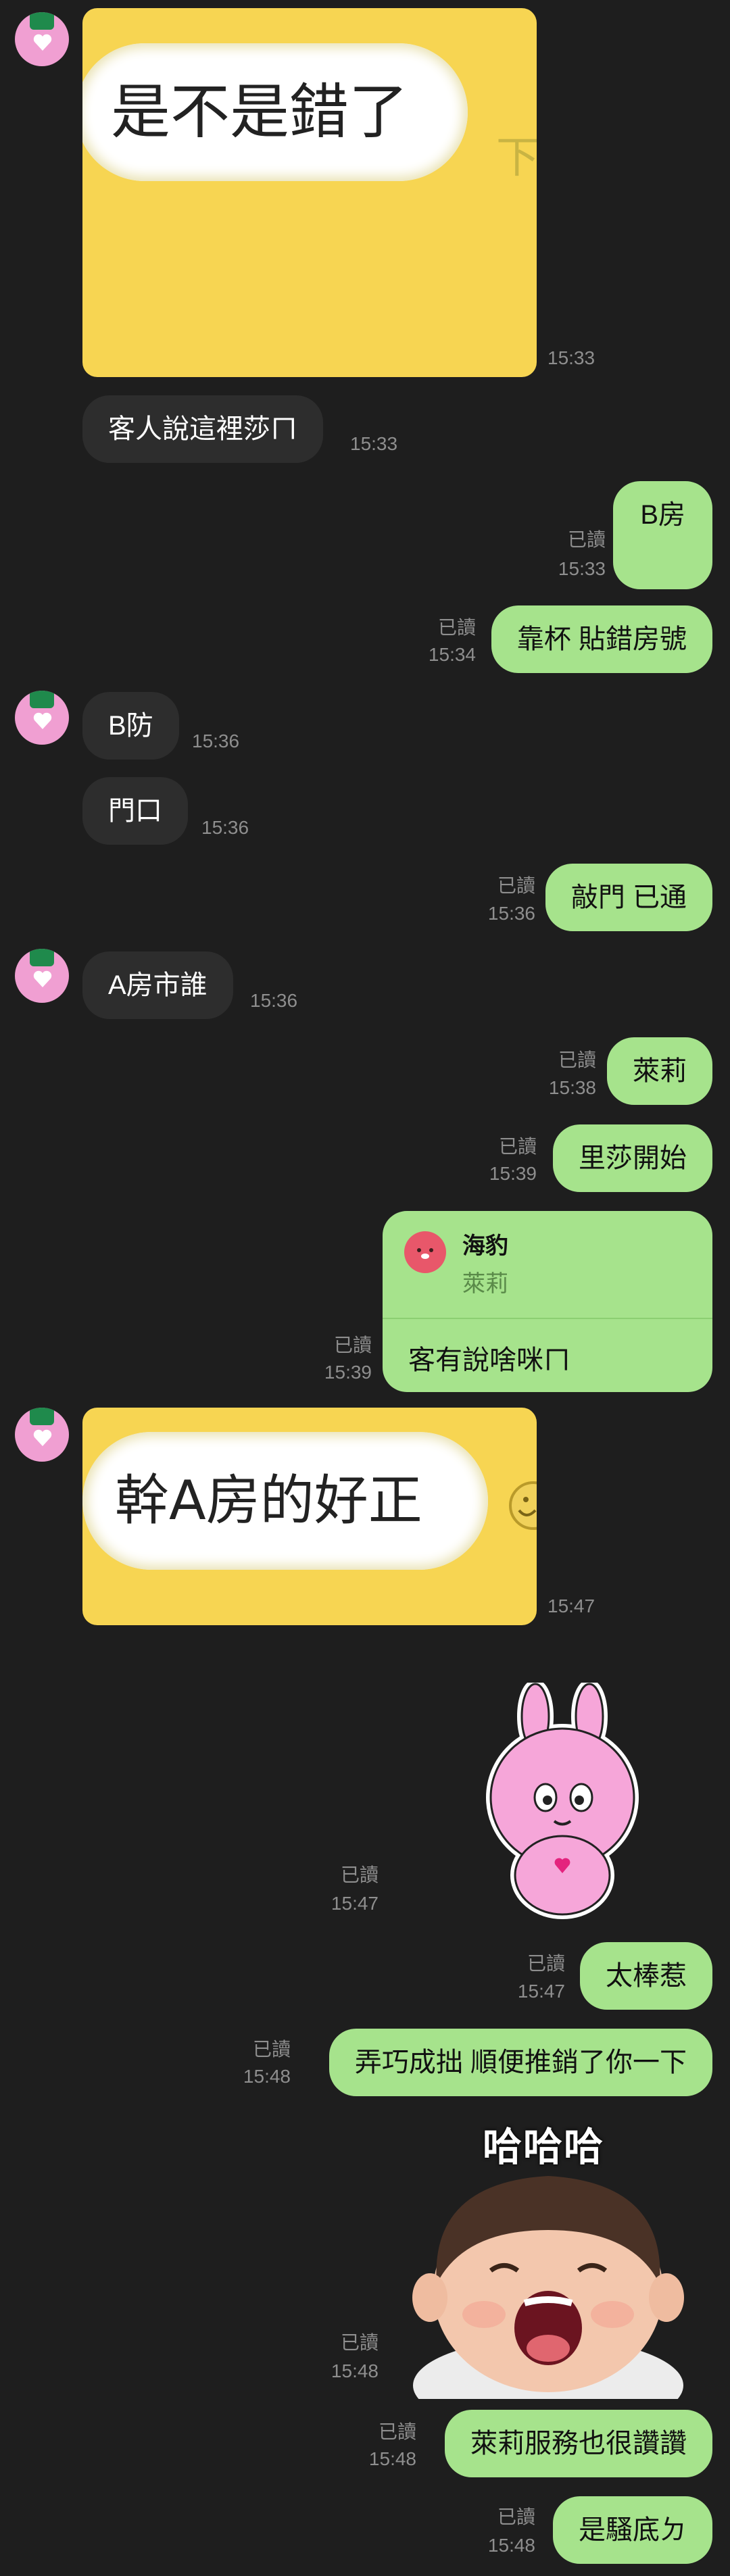  I want to click on incoming-message: B防, so click(130, 726).